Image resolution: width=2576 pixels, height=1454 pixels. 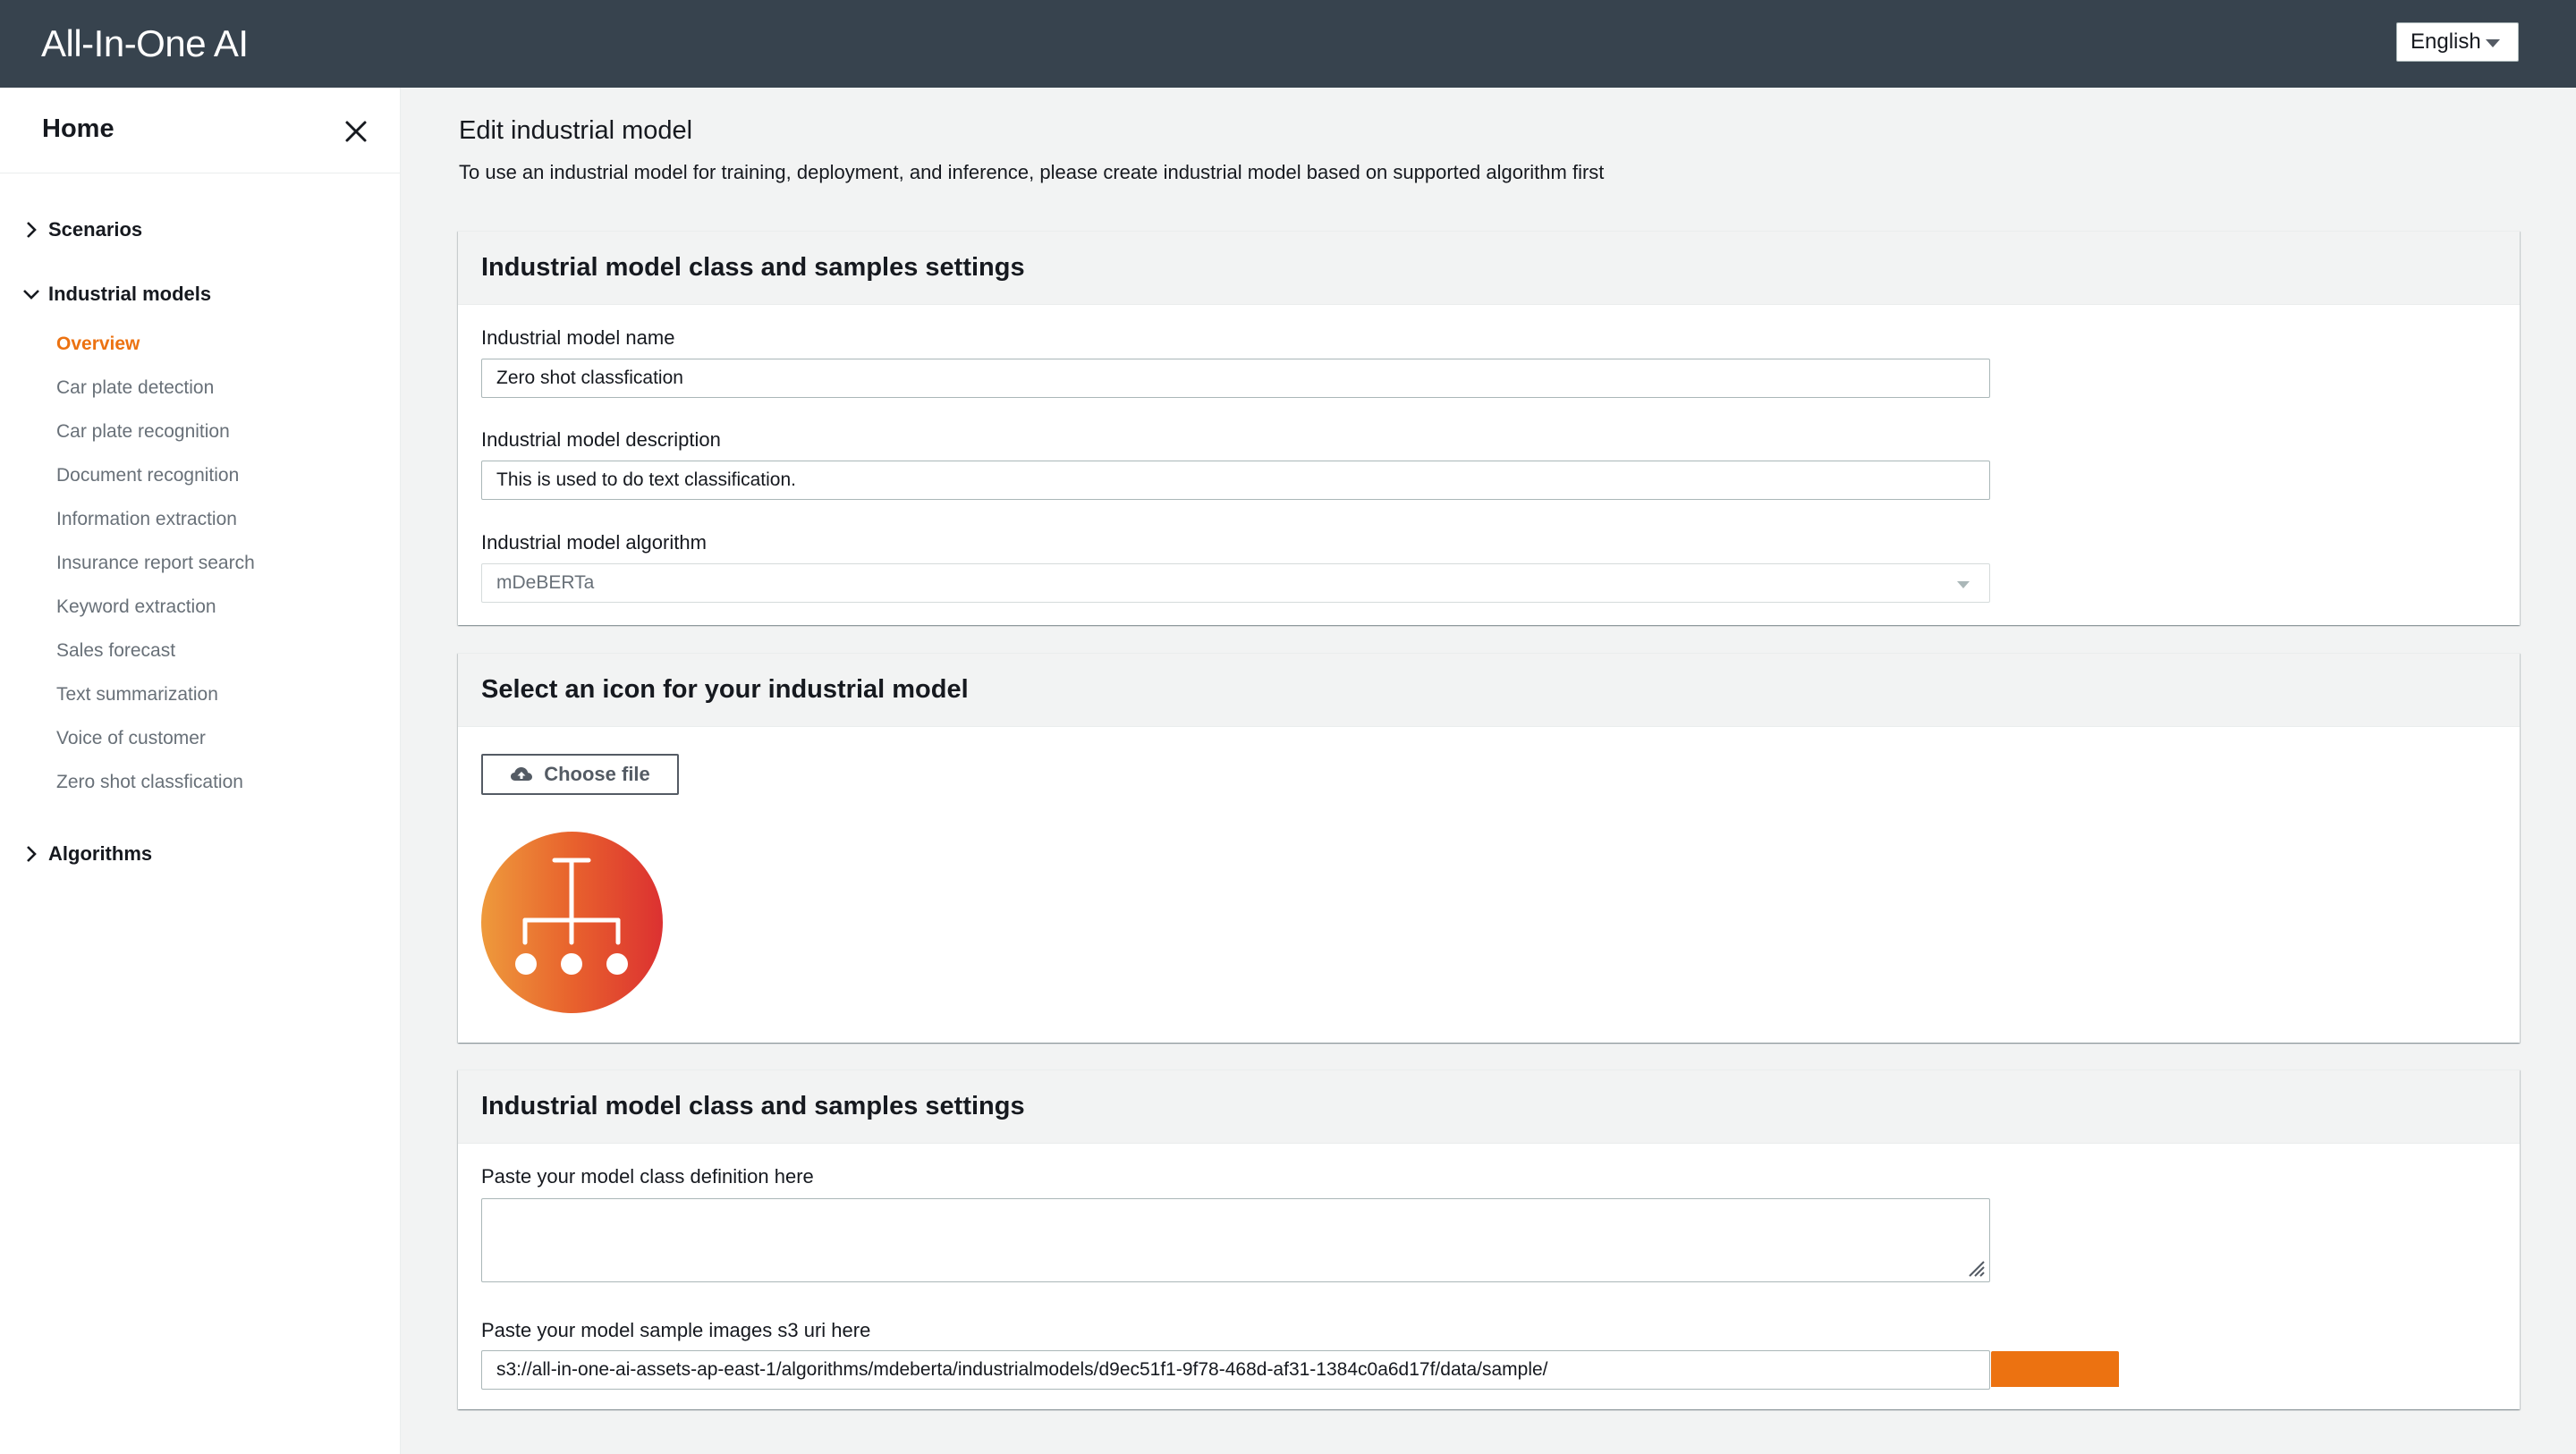 I want to click on sidebar-item-overview: Overview, so click(x=155, y=348).